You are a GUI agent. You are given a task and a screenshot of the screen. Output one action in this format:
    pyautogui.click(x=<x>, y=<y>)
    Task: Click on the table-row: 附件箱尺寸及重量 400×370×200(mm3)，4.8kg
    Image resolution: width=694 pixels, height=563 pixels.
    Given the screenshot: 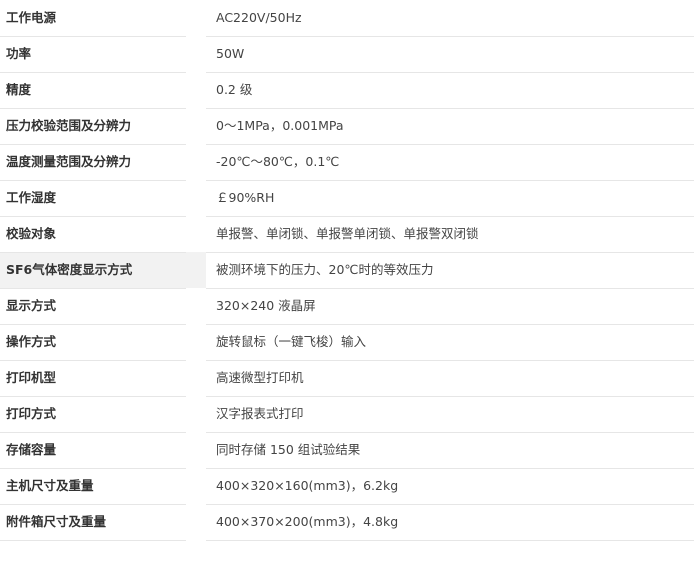 What is the action you would take?
    pyautogui.click(x=347, y=522)
    